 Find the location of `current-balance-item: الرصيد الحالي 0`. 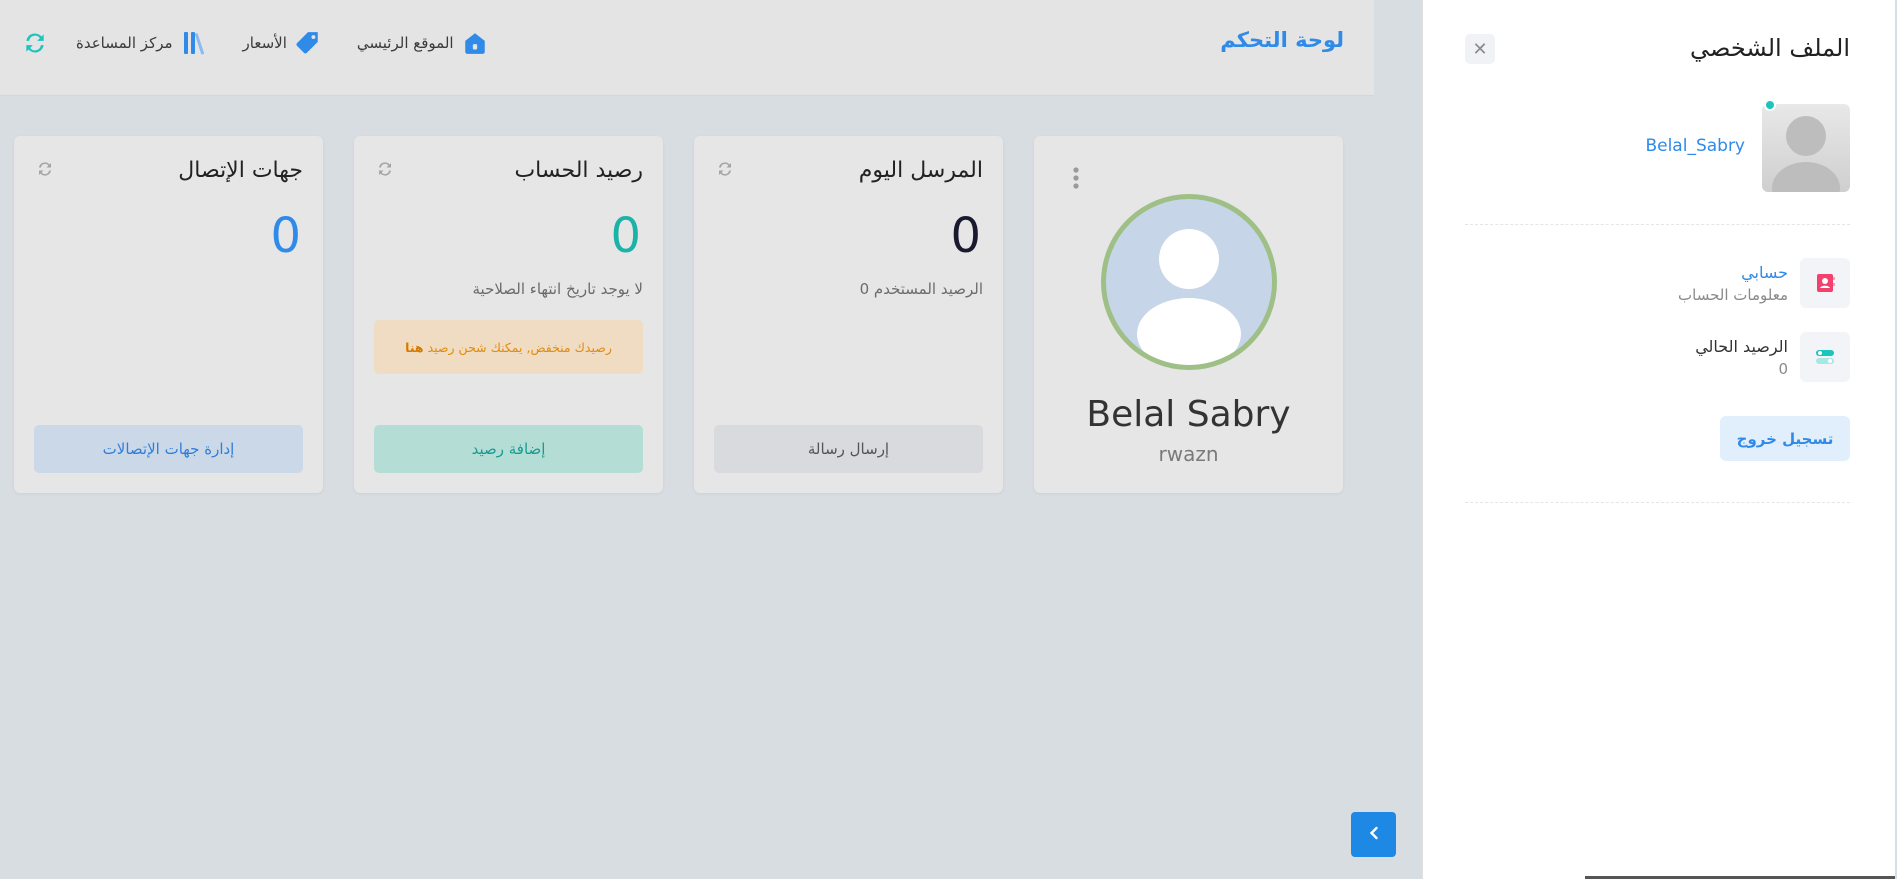

current-balance-item: الرصيد الحالي 0 is located at coordinates (1772, 357).